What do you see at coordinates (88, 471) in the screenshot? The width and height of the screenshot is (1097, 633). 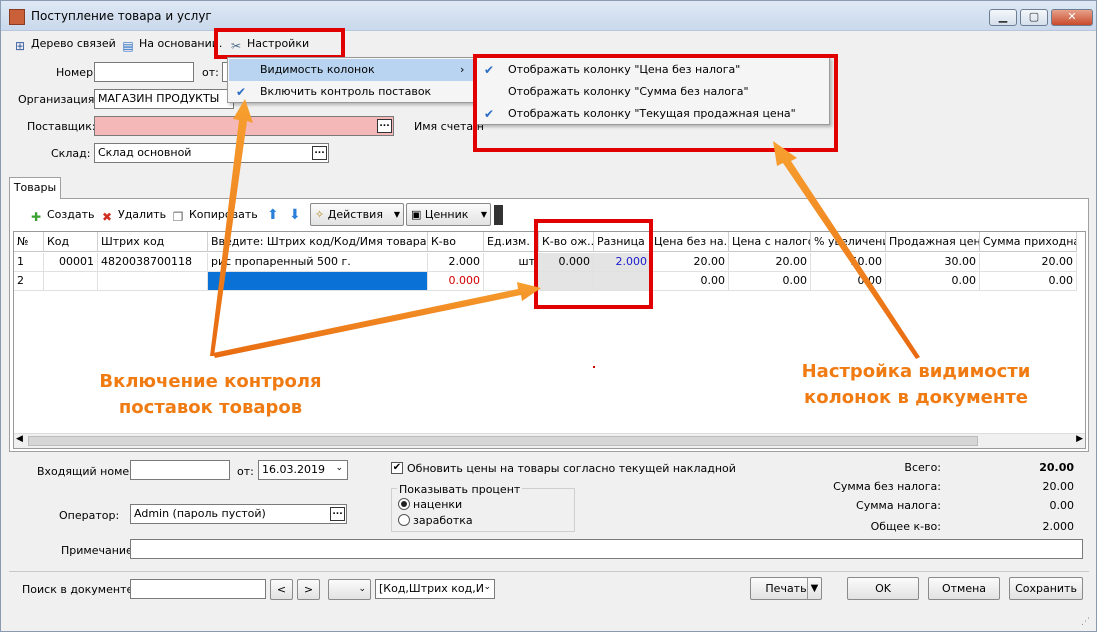 I see `incoming-number-label: Входящий номер:` at bounding box center [88, 471].